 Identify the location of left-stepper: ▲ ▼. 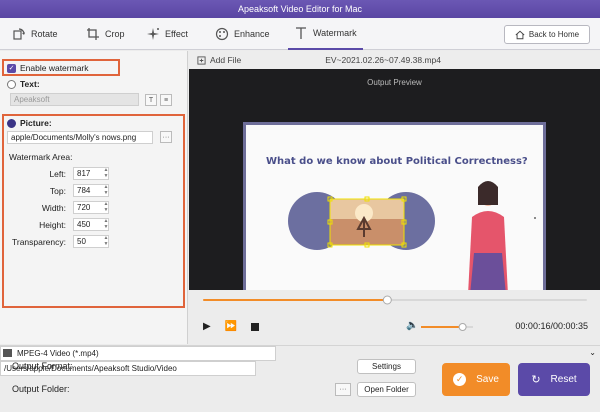
(106, 173).